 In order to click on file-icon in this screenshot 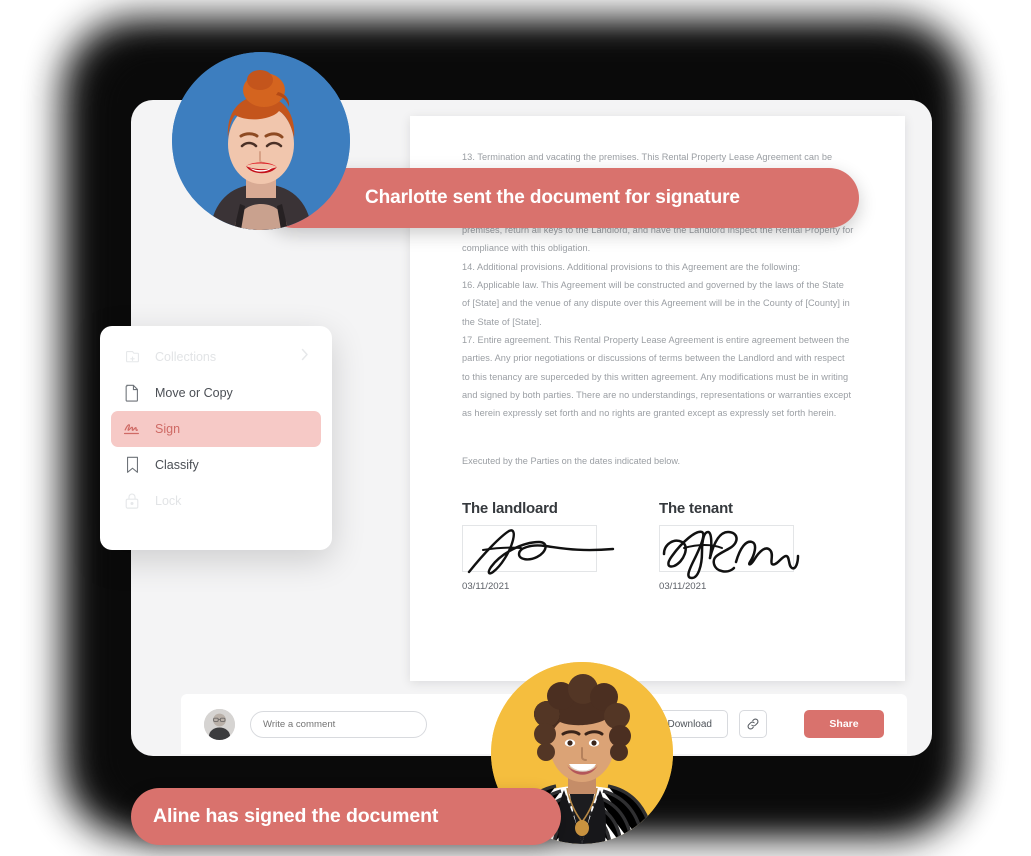, I will do `click(132, 393)`.